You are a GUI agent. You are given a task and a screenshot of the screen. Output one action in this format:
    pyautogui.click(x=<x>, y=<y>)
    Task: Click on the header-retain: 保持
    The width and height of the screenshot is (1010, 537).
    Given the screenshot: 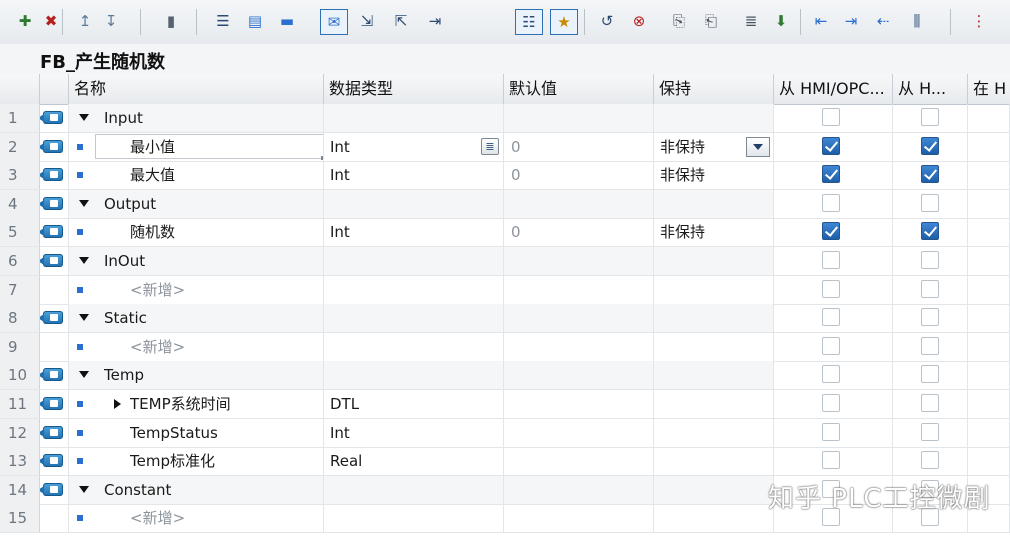 What is the action you would take?
    pyautogui.click(x=714, y=89)
    